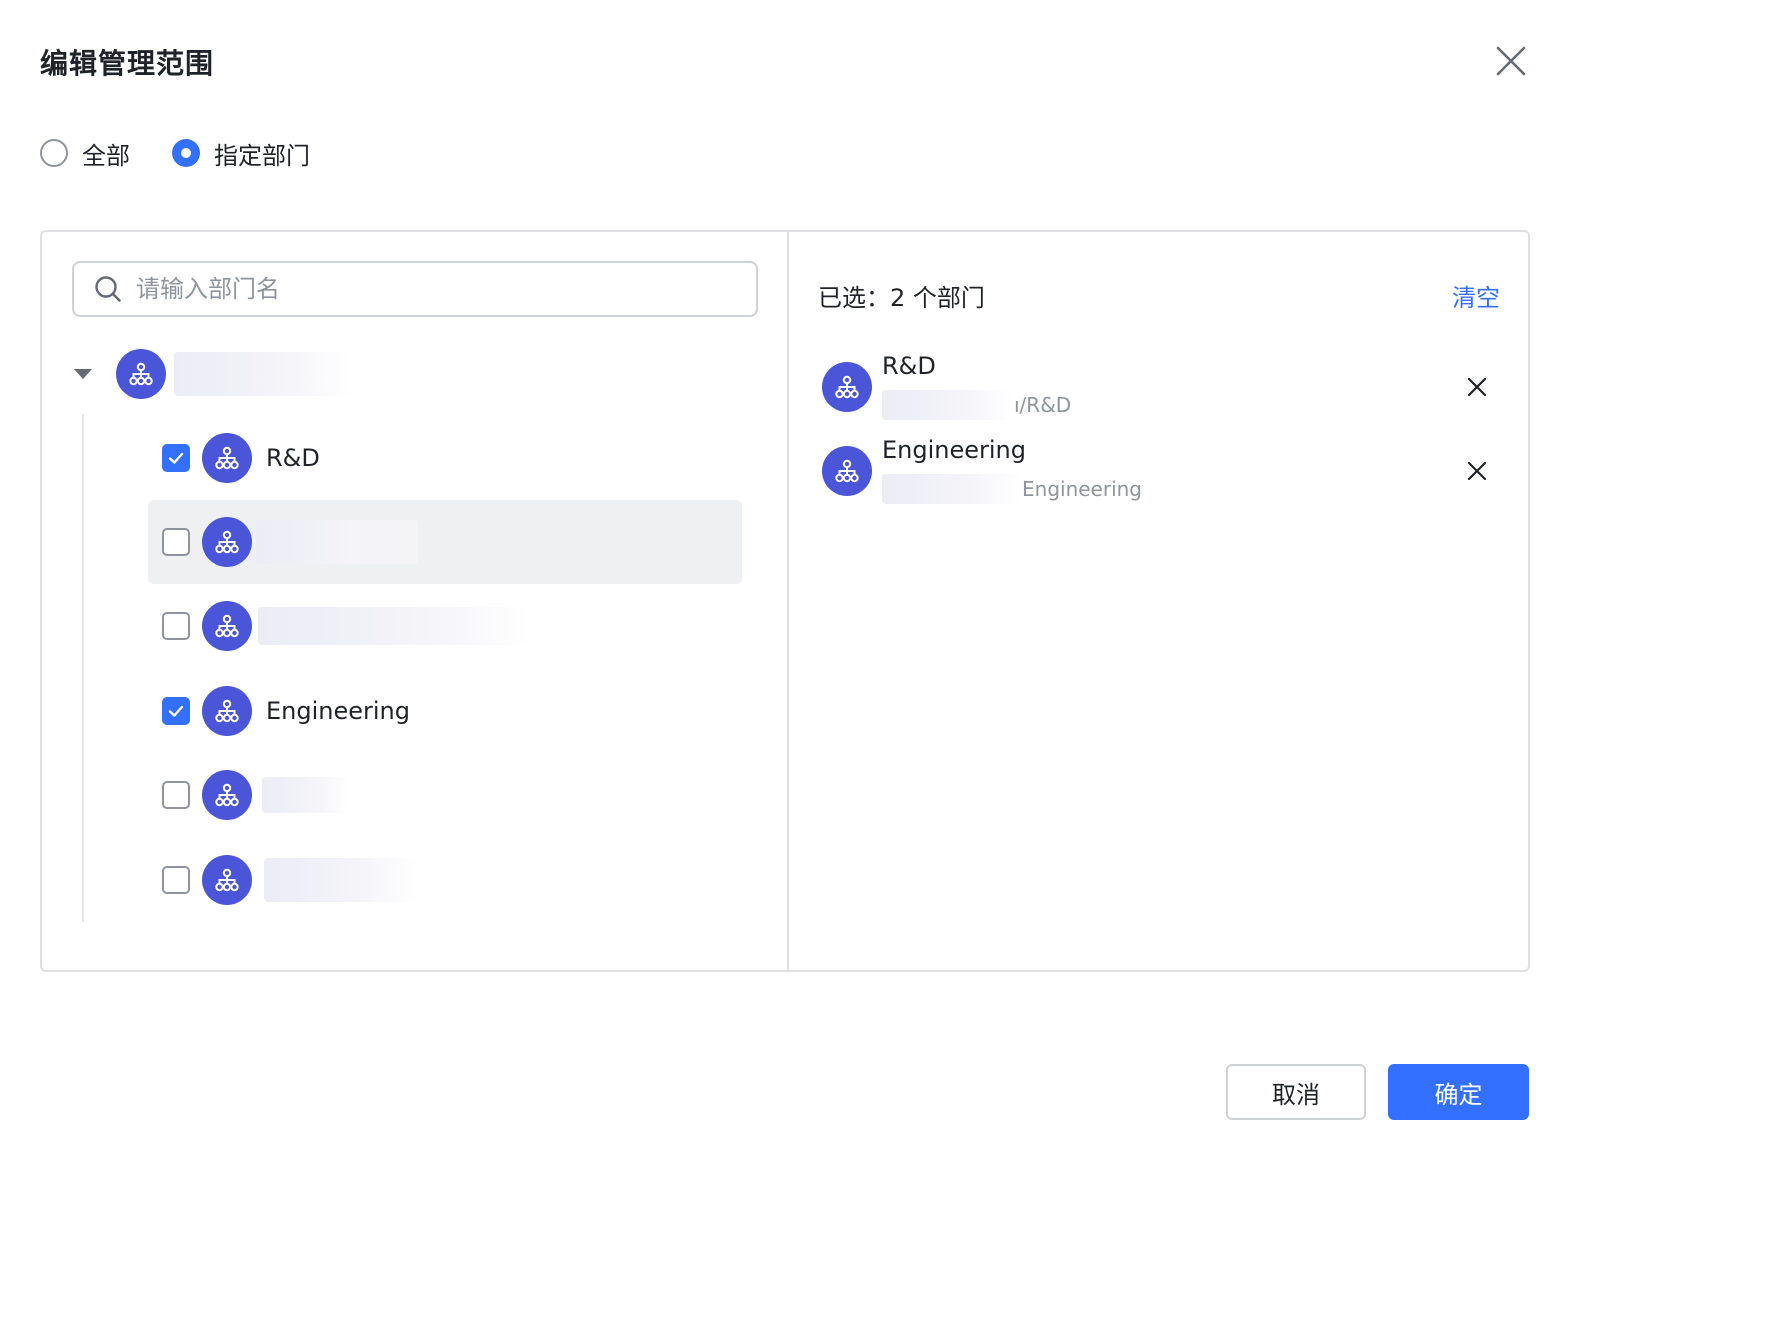 This screenshot has height=1318, width=1782. What do you see at coordinates (1162, 392) in the screenshot?
I see `selected-item-rd: R&D ı/R&D` at bounding box center [1162, 392].